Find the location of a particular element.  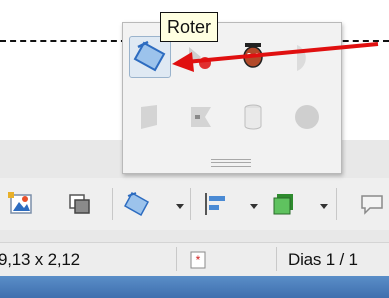

align-dropdown-icon is located at coordinates (216, 204).